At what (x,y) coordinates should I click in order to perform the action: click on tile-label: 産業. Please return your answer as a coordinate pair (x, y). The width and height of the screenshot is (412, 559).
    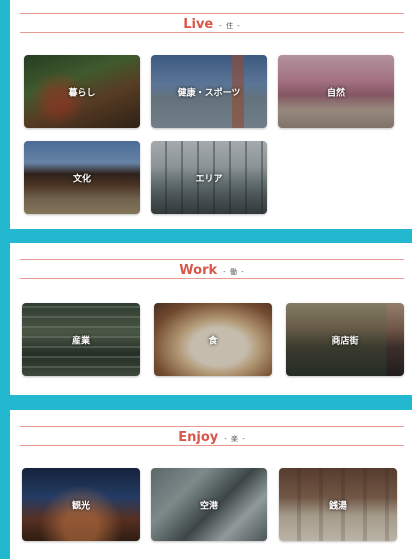
    Looking at the image, I should click on (80, 341).